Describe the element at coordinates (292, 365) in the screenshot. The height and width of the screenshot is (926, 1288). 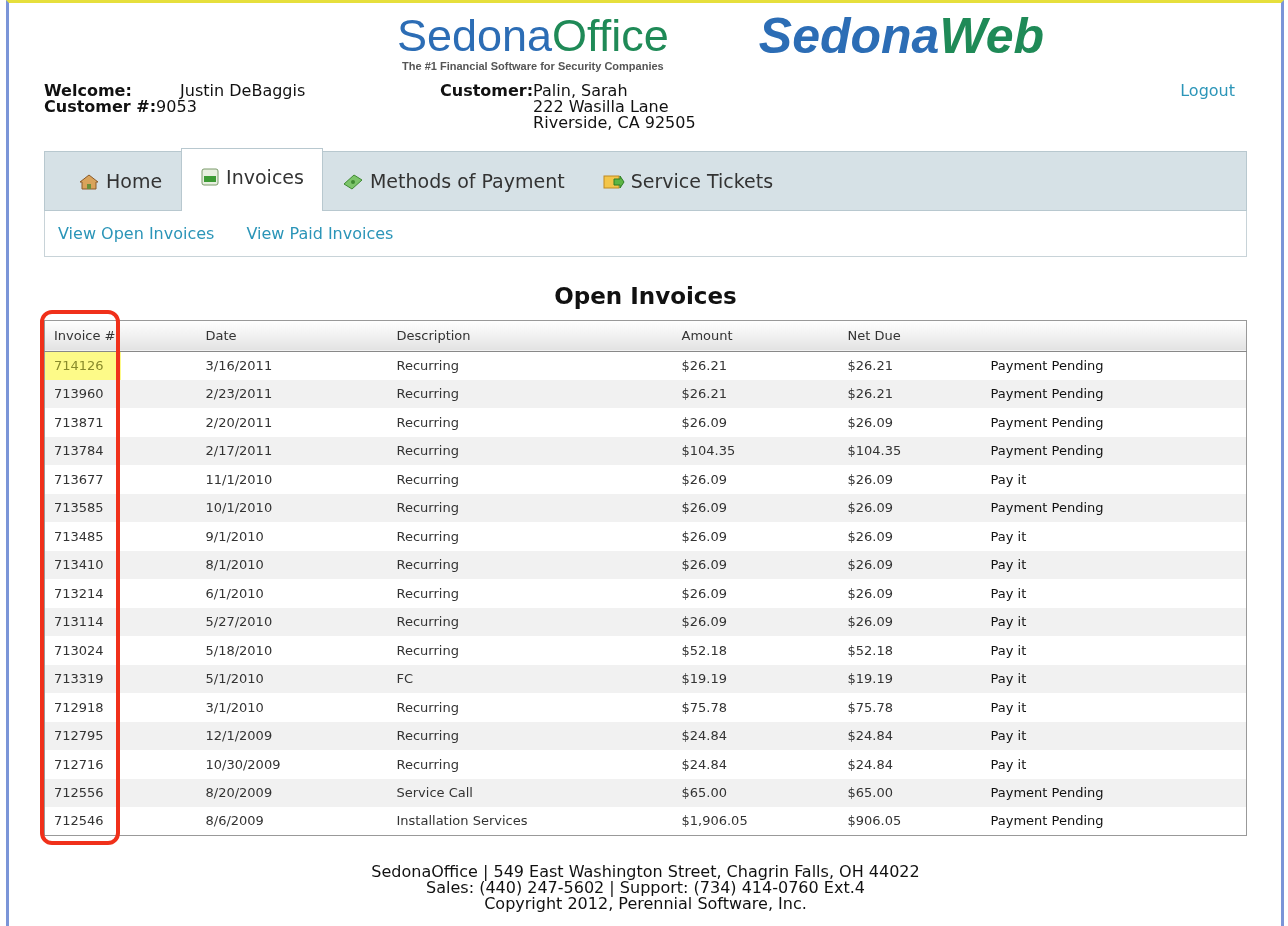
I see `table-cell: 3/16/2011` at that location.